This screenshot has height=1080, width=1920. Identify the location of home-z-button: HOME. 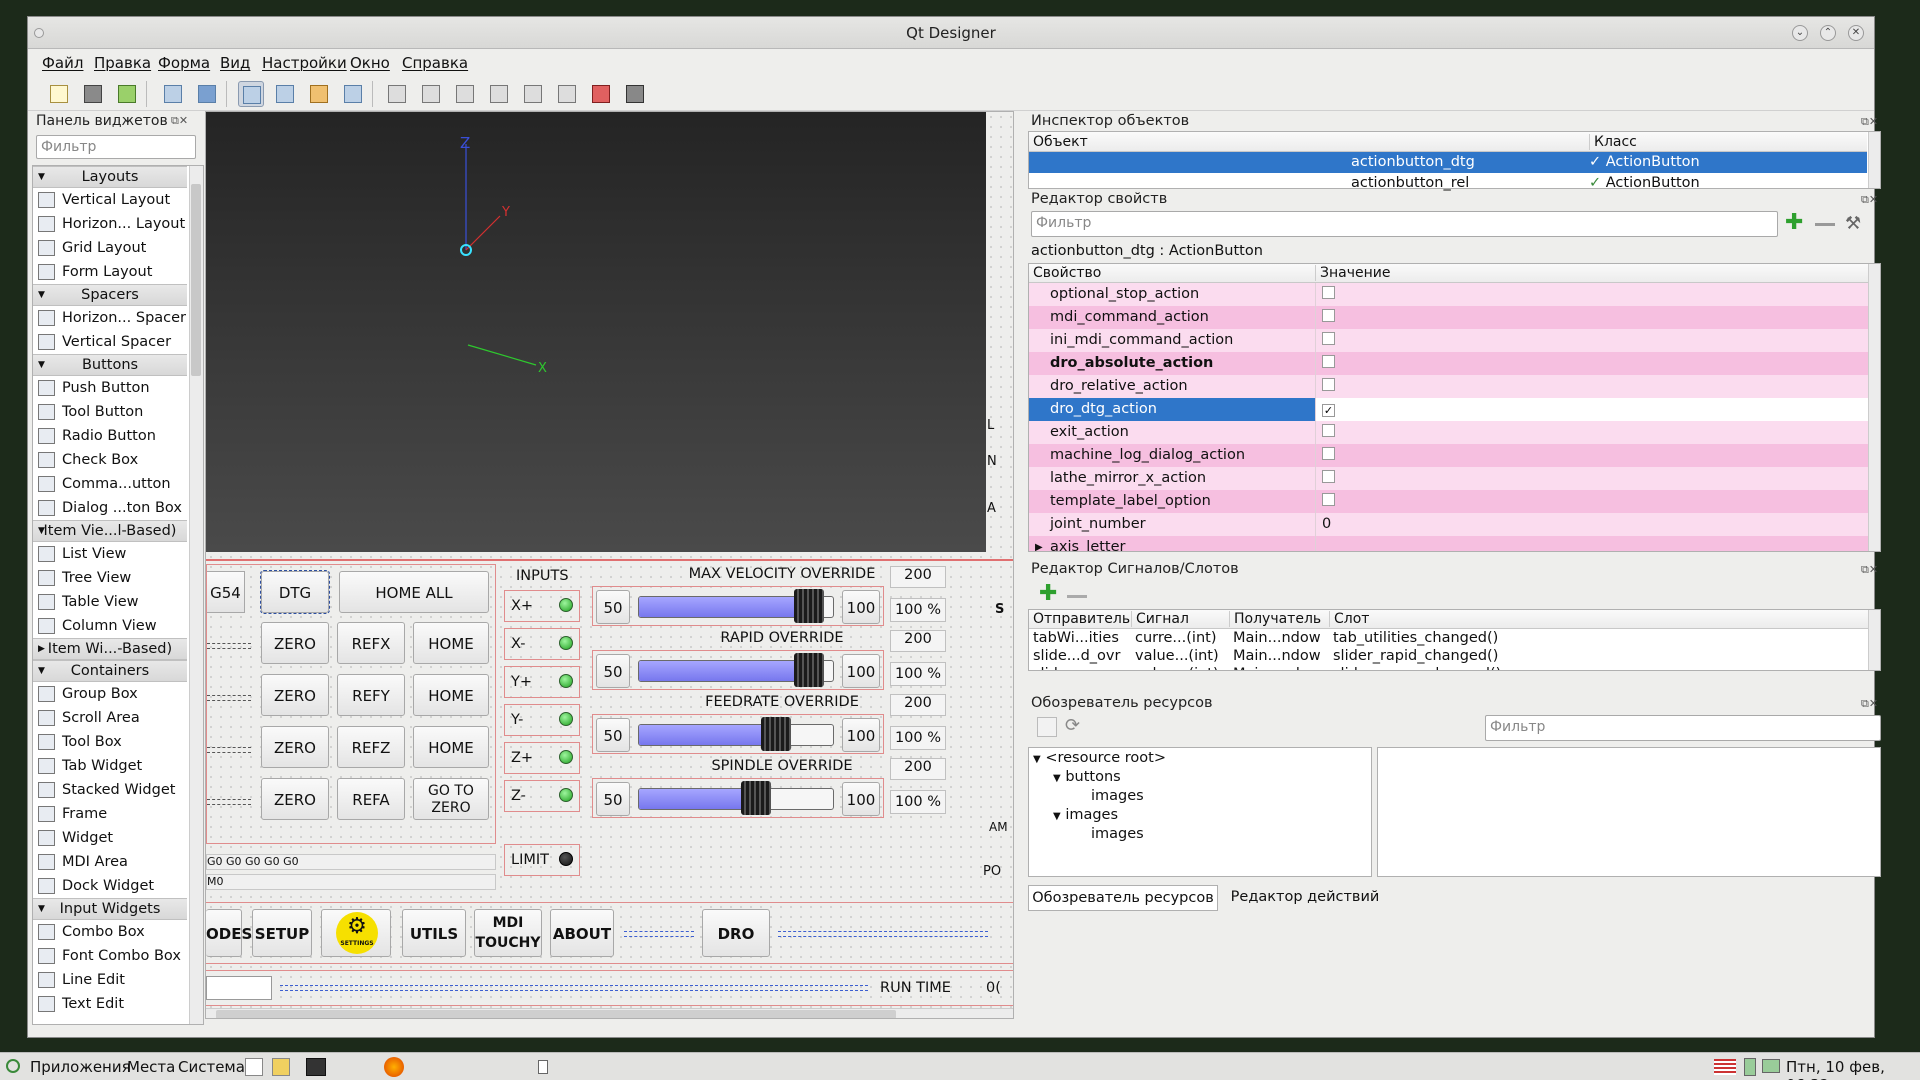
(451, 747).